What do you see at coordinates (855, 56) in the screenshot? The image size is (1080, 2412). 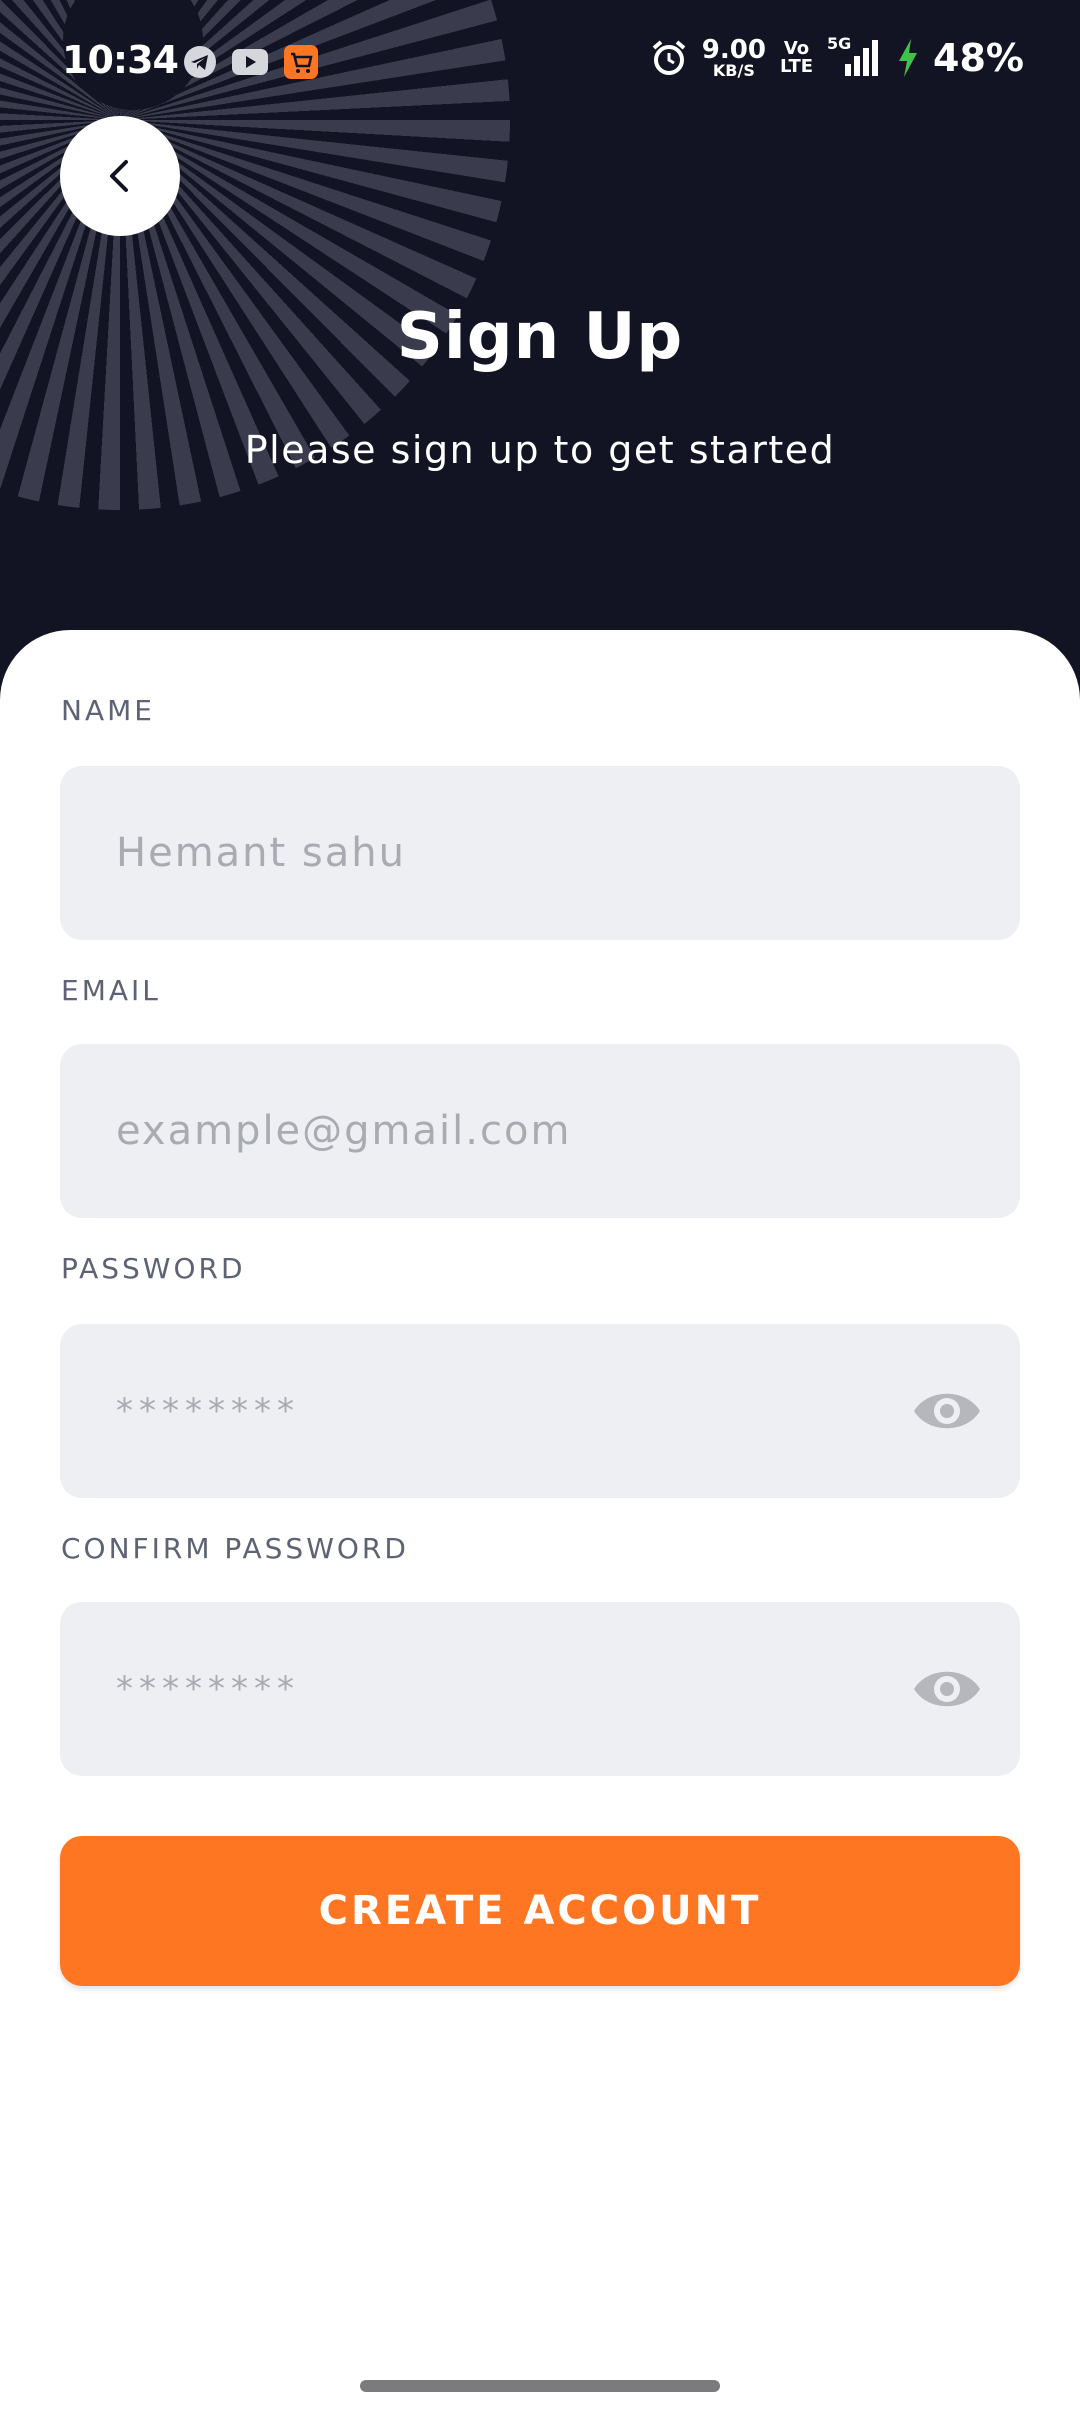 I see `signal-icon: 5G` at bounding box center [855, 56].